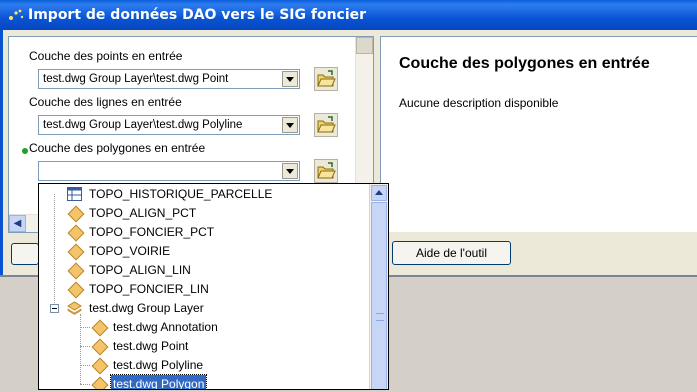 This screenshot has height=392, width=697. Describe the element at coordinates (165, 327) in the screenshot. I see `list-item-label: test.dwg Annotation` at that location.